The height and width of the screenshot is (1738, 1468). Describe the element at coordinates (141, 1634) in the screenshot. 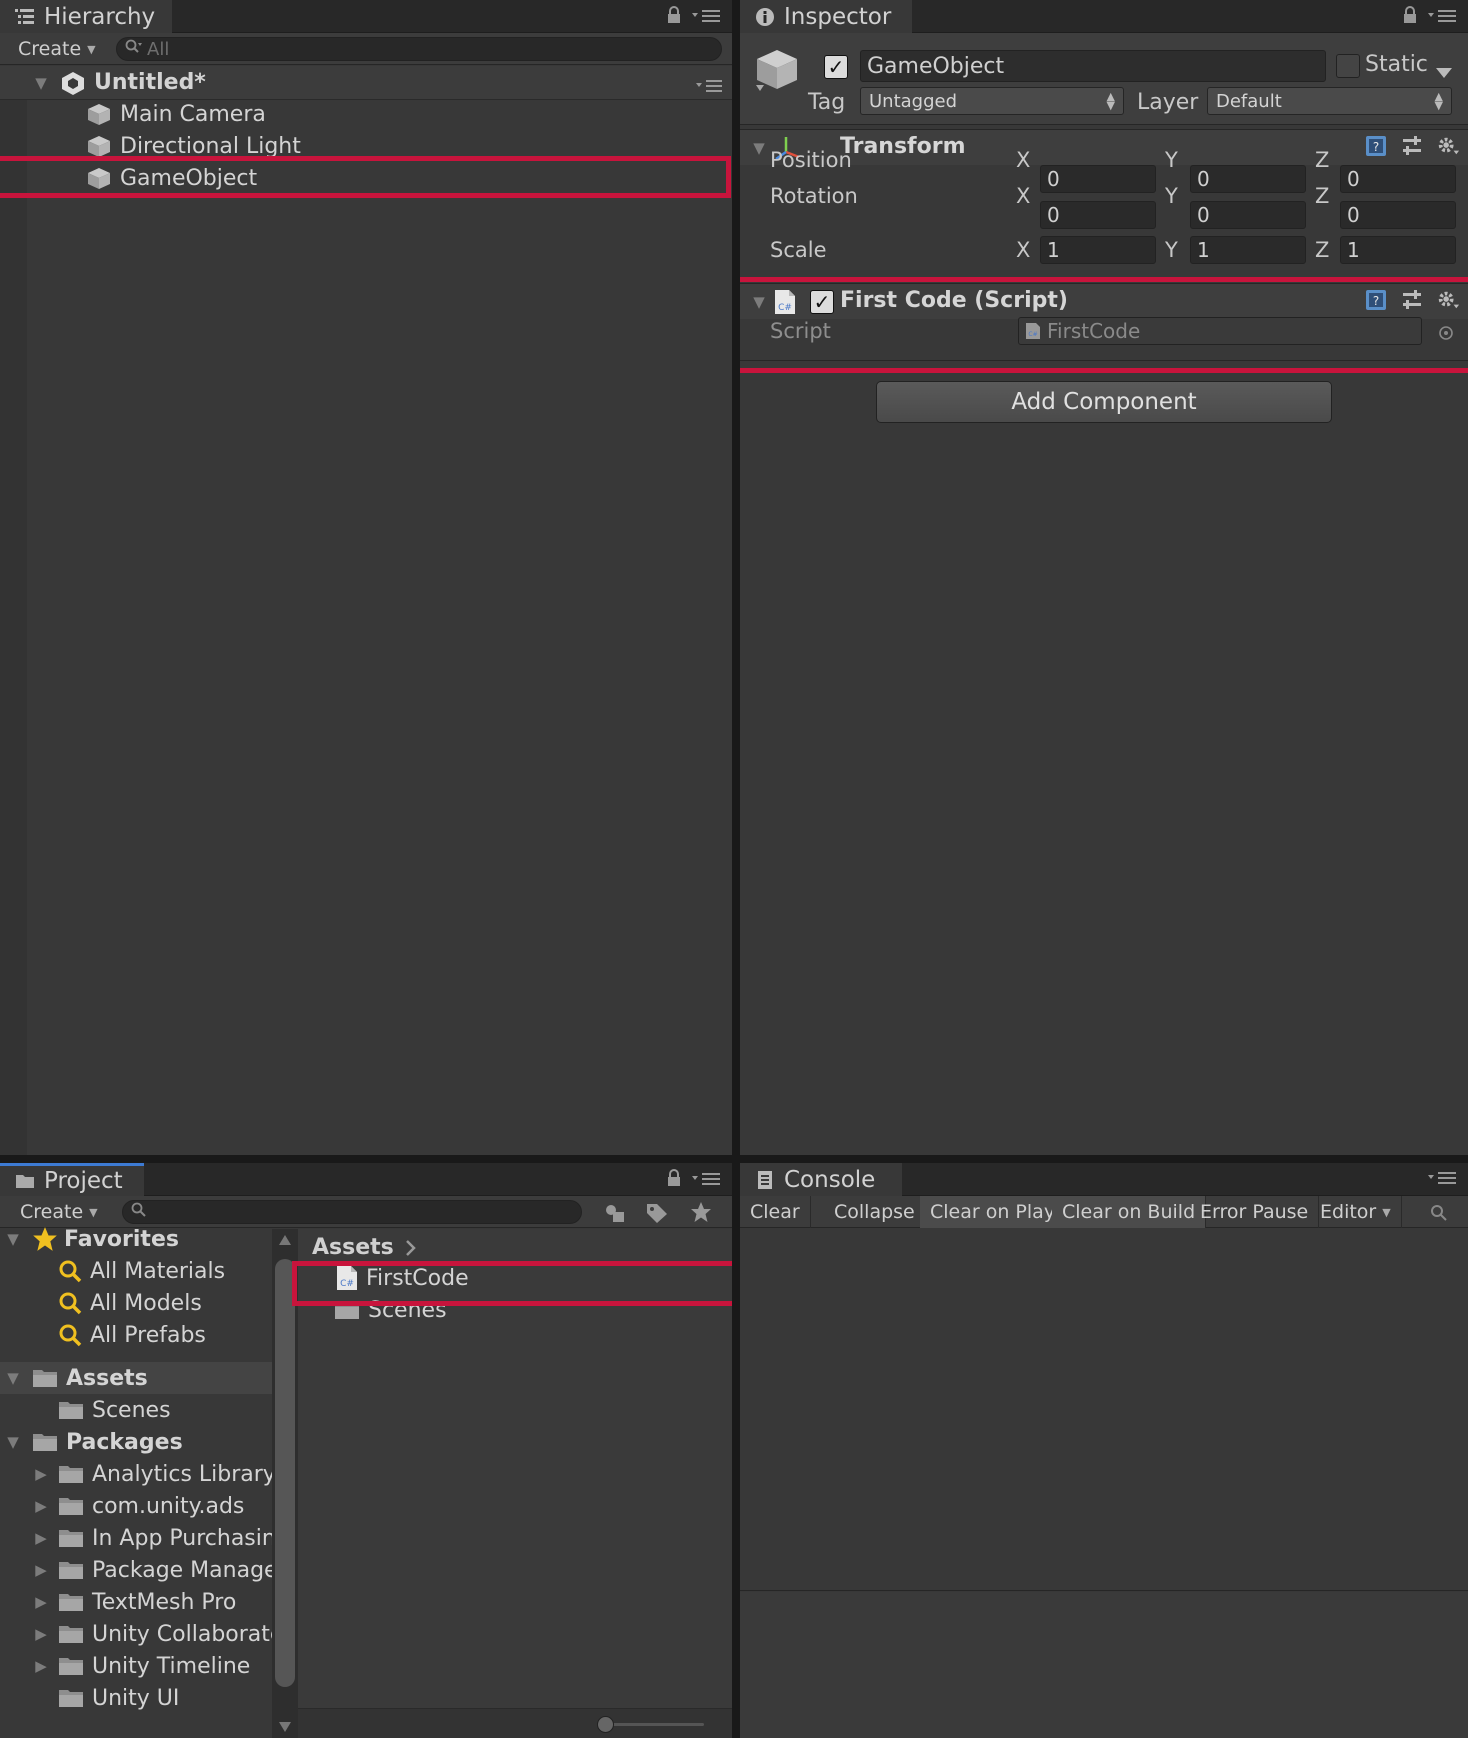

I see `package-item: ▶ Unity Collaborate` at that location.